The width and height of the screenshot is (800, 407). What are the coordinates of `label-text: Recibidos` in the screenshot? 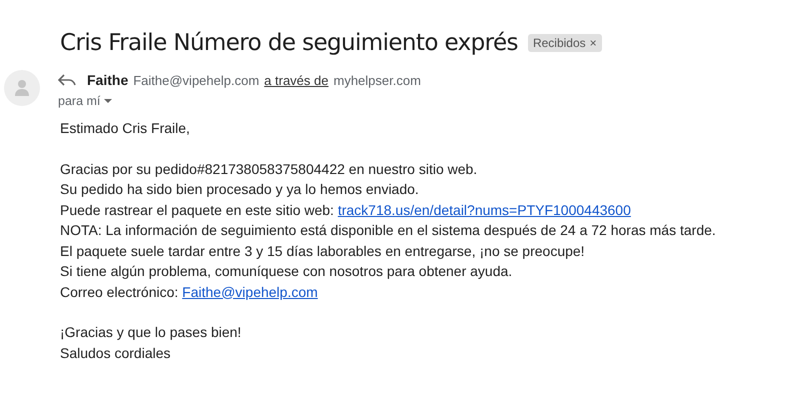 It's located at (559, 43).